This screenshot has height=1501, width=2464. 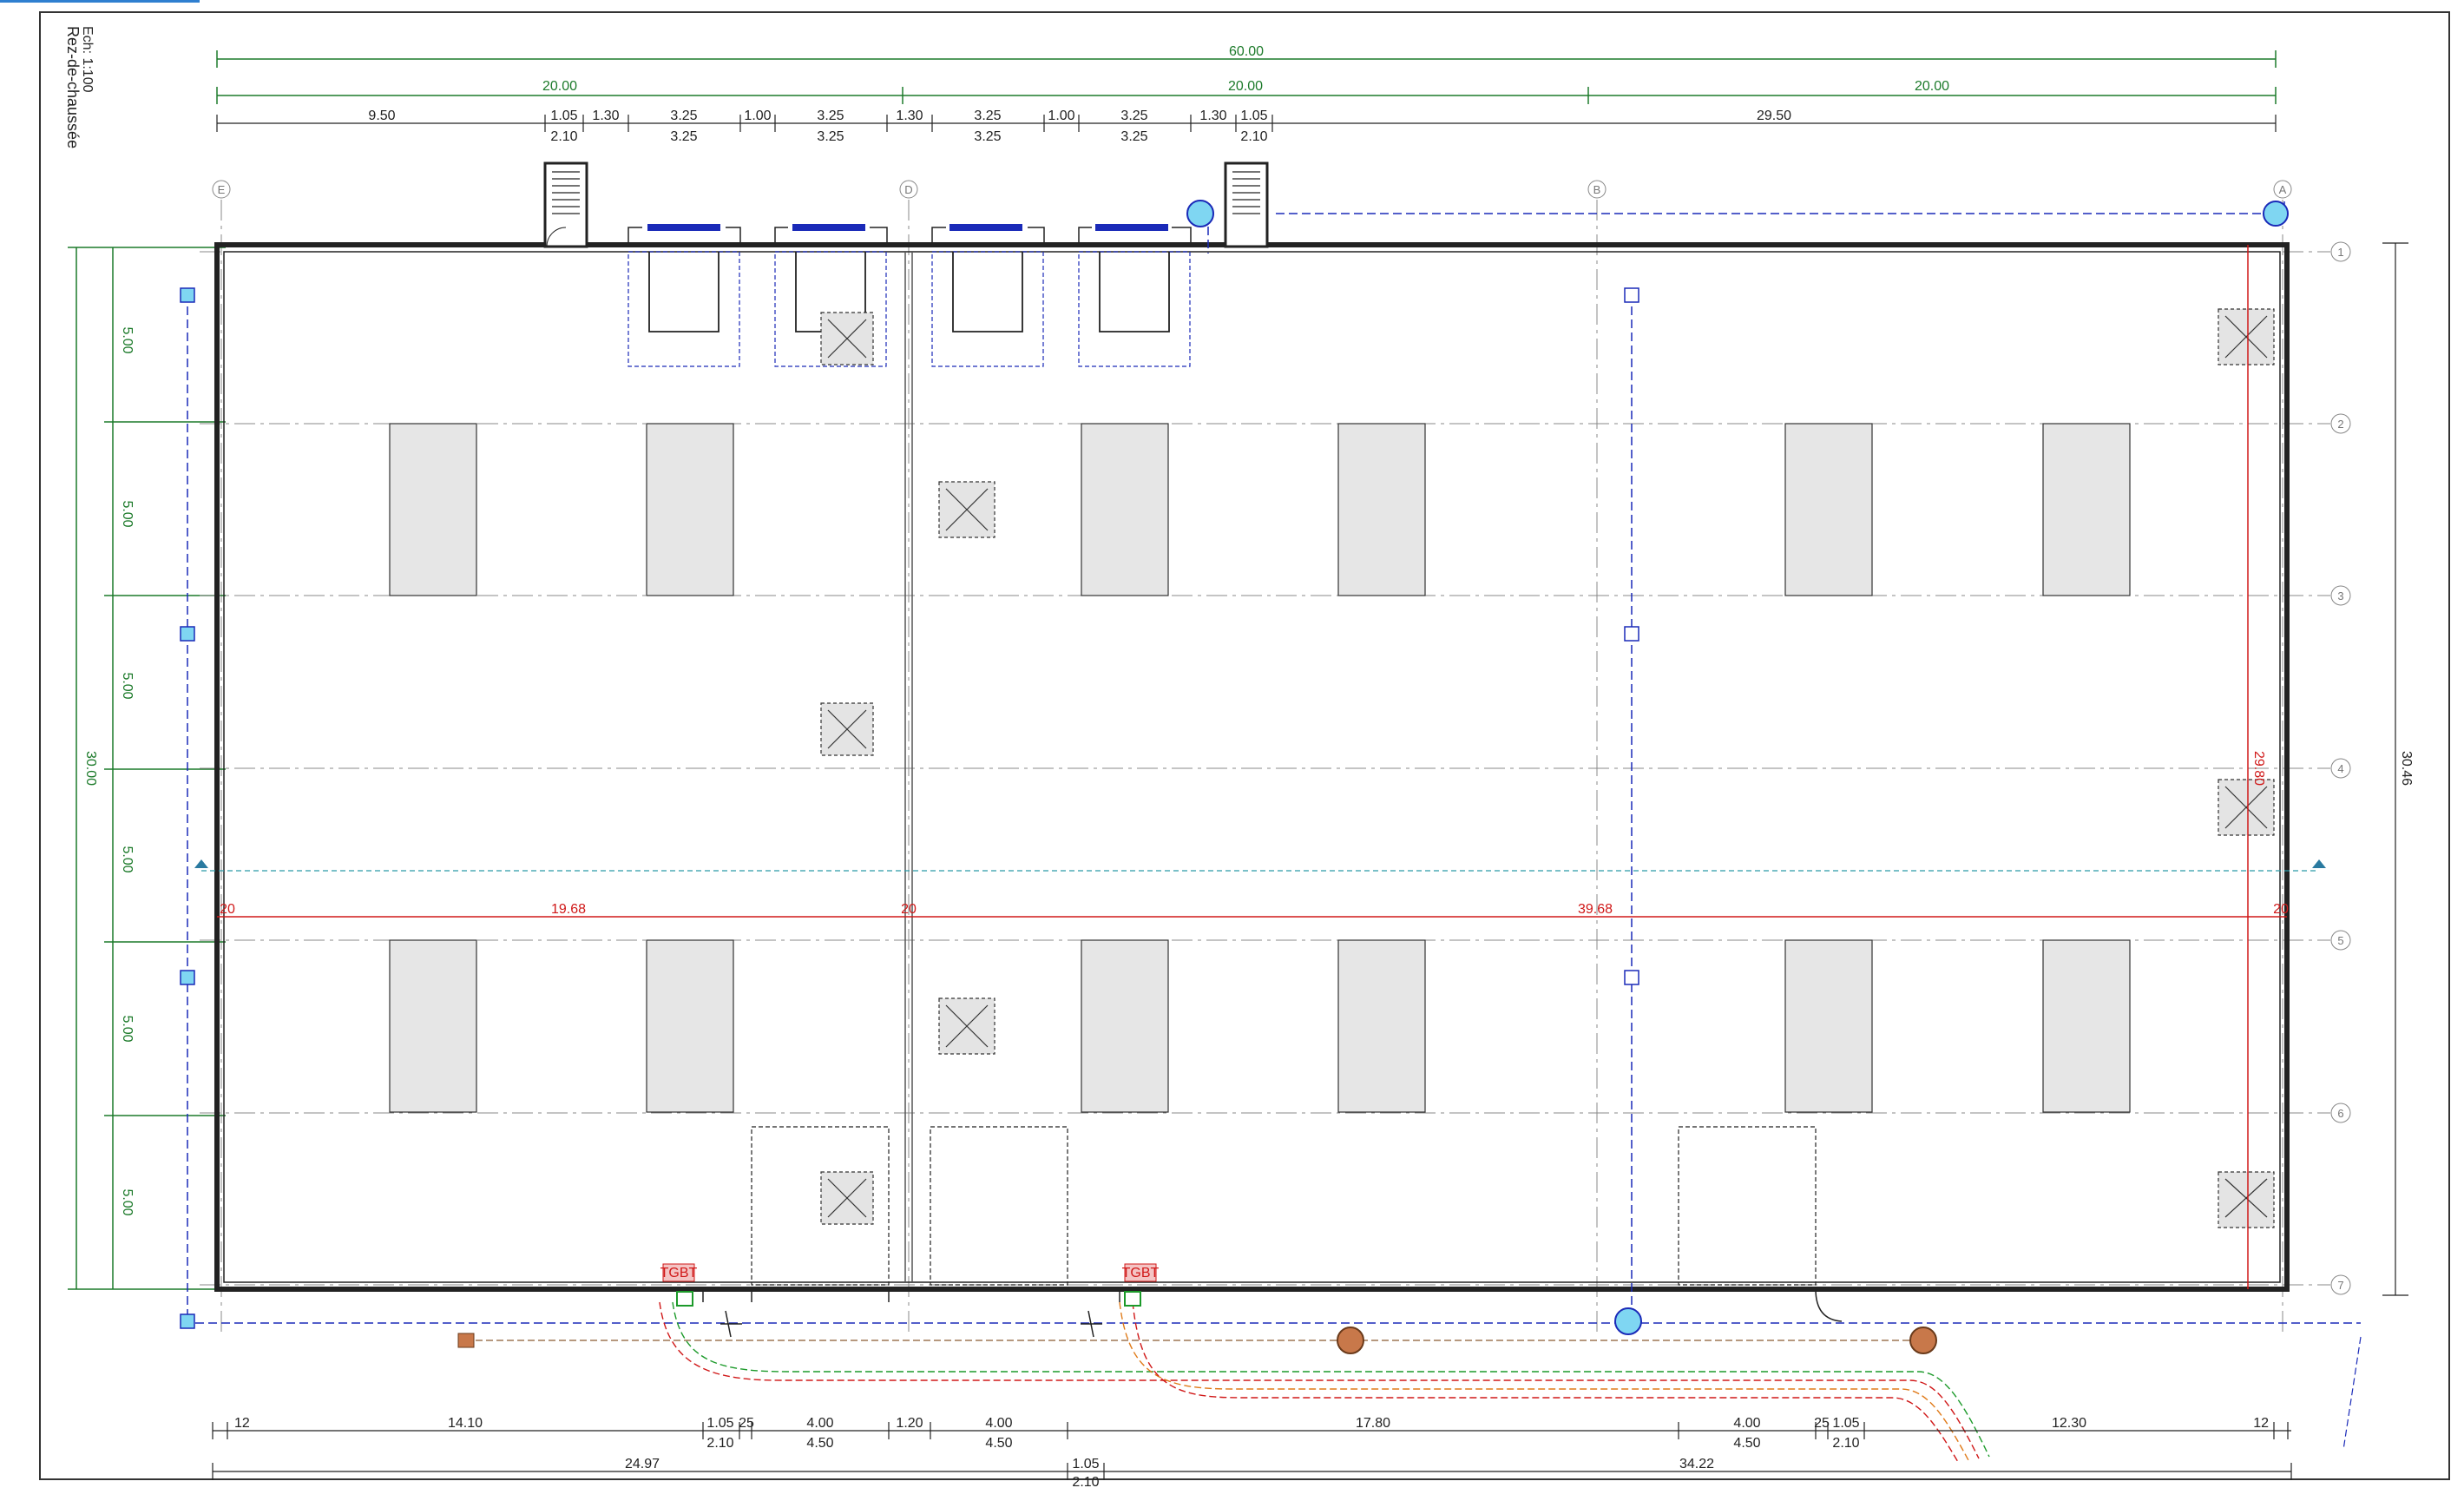 What do you see at coordinates (1260, 865) in the screenshot?
I see `section-line-cyan` at bounding box center [1260, 865].